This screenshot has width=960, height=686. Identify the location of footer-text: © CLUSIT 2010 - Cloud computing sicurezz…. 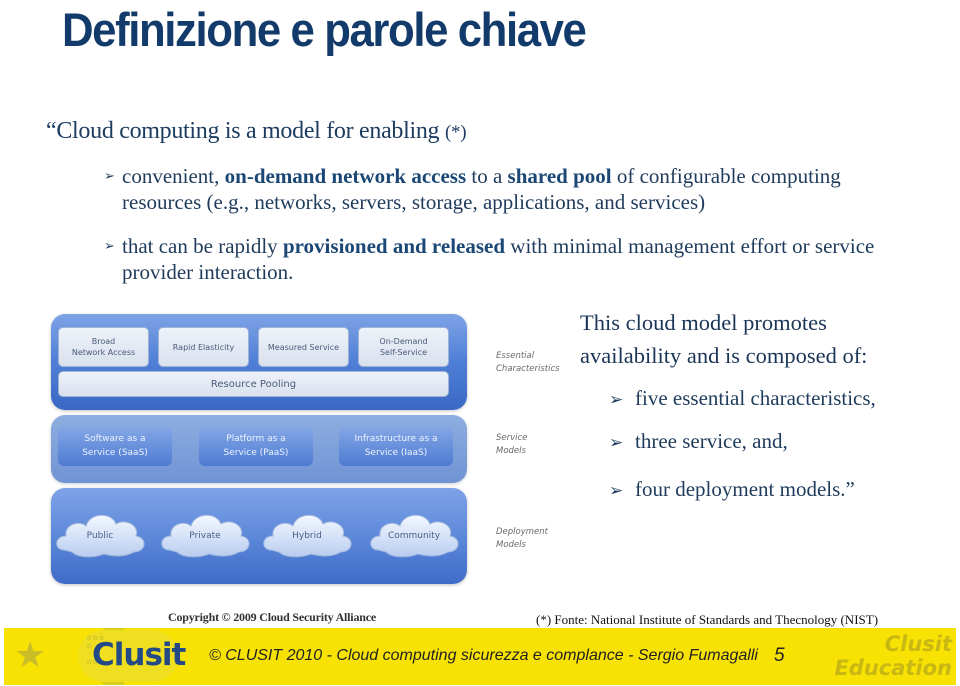
(483, 655).